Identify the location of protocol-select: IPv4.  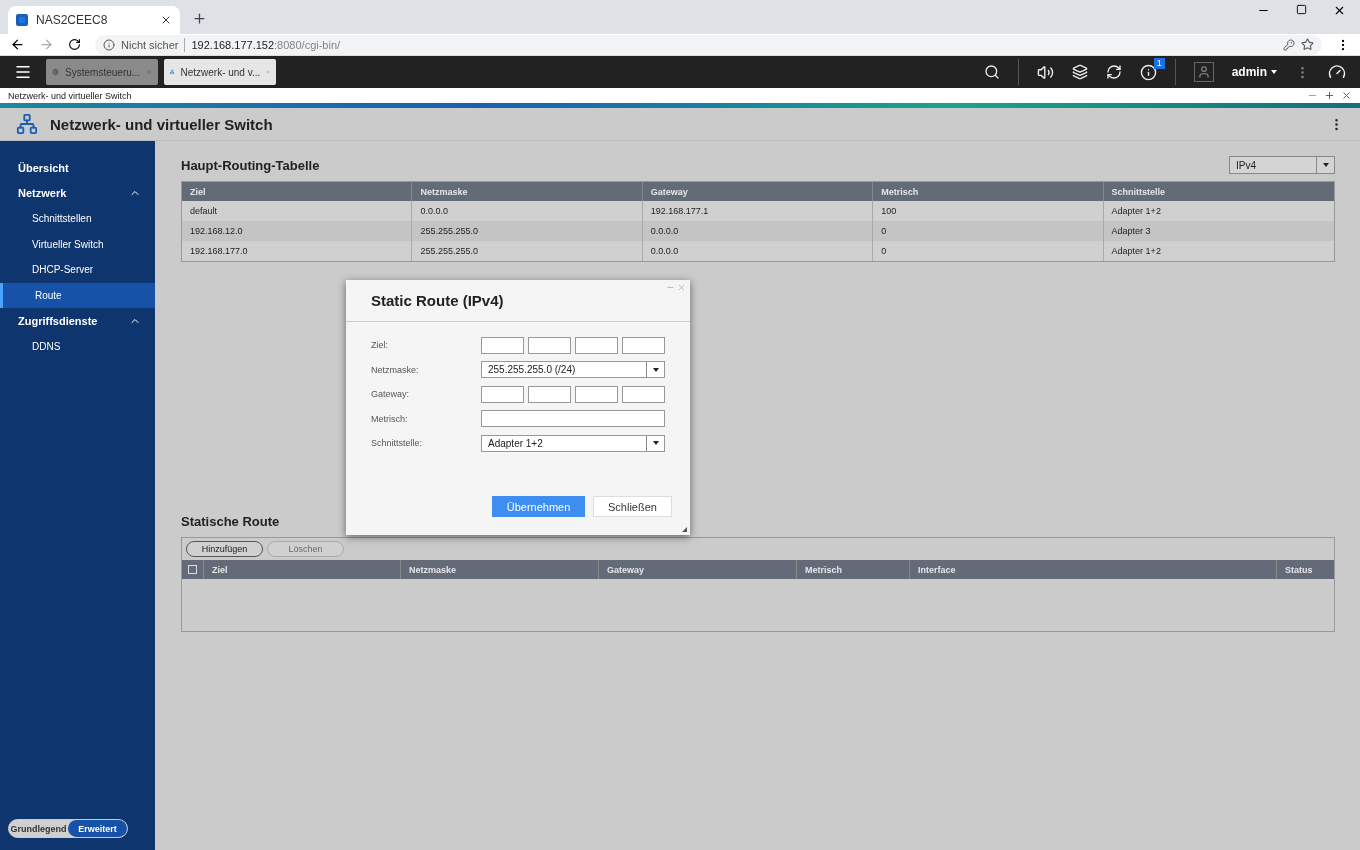
(1282, 165).